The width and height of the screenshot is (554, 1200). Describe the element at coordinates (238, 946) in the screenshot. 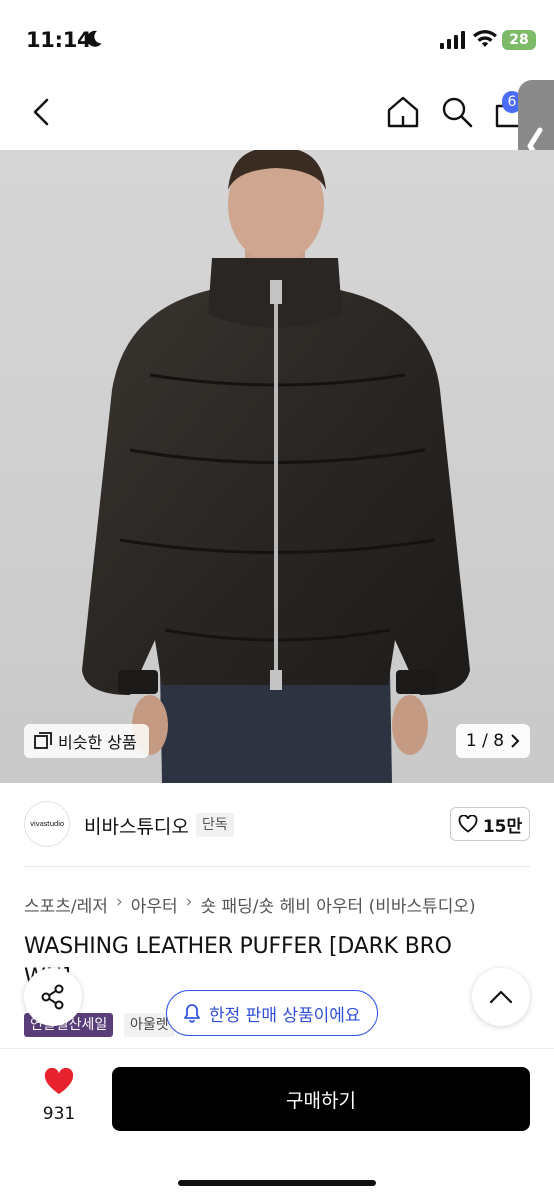

I see `product-title: WASHING LEATHER PUFFER [DARK BRO` at that location.